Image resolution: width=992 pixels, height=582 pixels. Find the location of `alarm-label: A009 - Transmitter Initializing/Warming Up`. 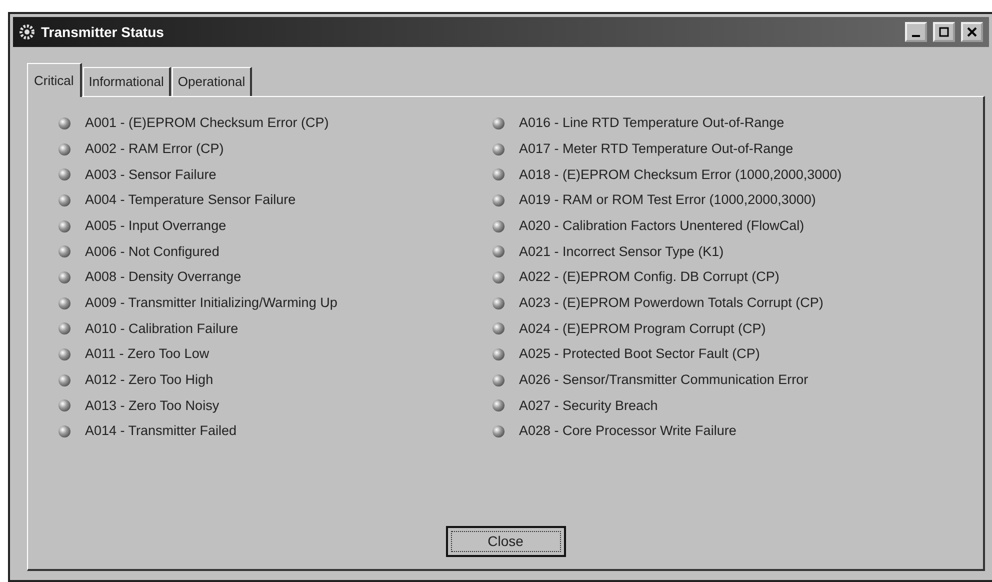

alarm-label: A009 - Transmitter Initializing/Warming Up is located at coordinates (211, 303).